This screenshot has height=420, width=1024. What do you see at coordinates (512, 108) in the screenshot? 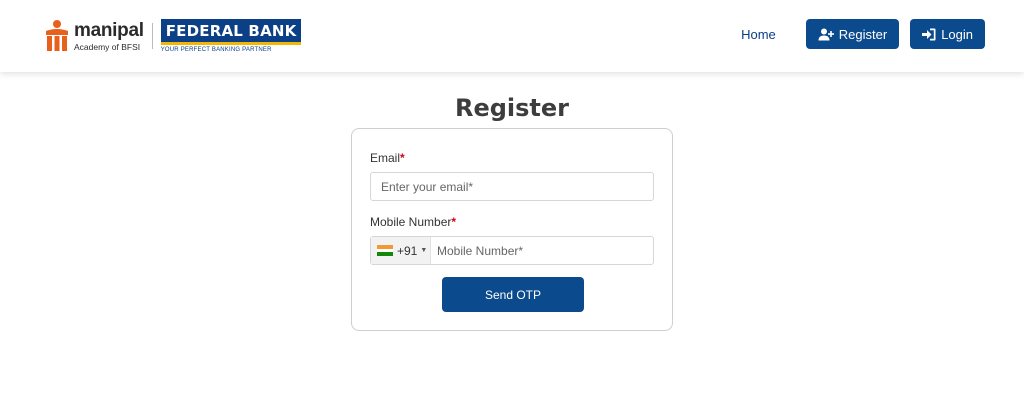
I see `page-title: Register` at bounding box center [512, 108].